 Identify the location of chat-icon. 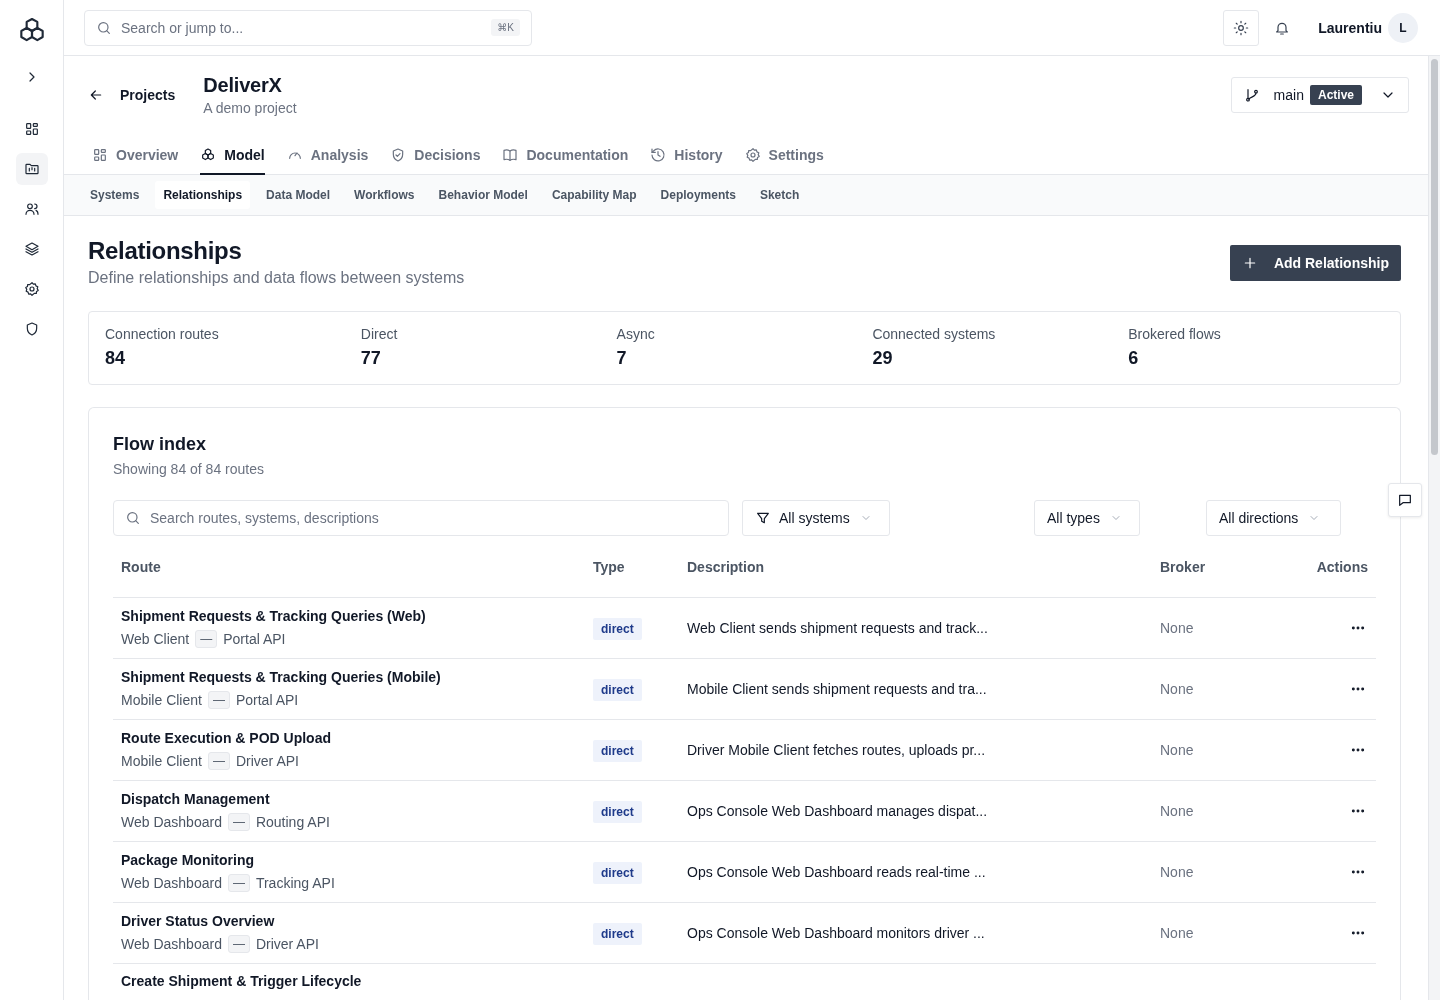
(1405, 500).